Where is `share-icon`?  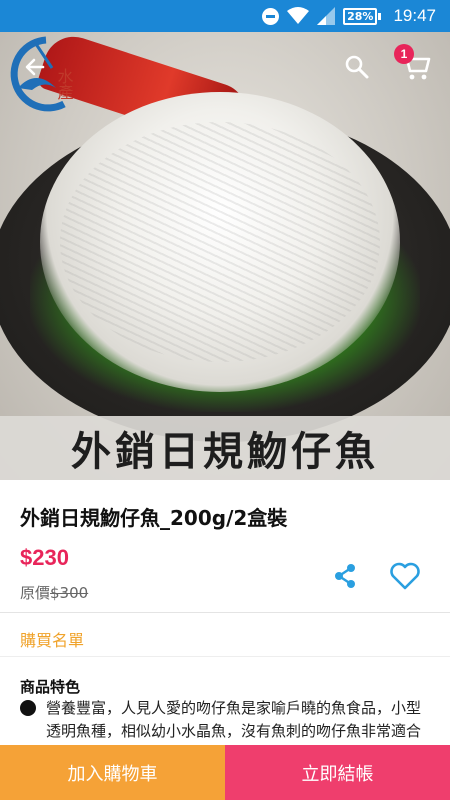 share-icon is located at coordinates (345, 576).